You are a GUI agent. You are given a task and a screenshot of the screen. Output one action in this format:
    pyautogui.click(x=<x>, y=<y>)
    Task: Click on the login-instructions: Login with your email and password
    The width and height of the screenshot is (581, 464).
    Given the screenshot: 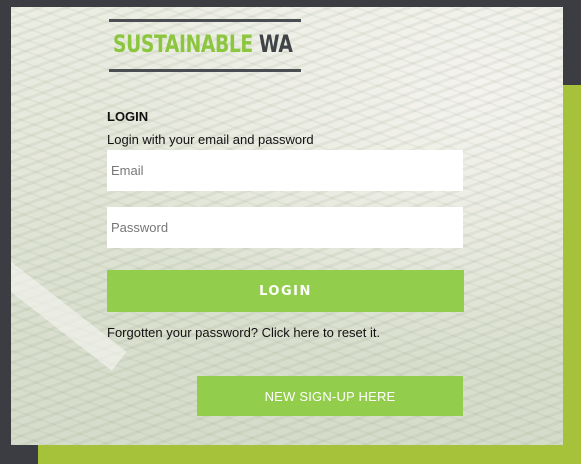 What is the action you would take?
    pyautogui.click(x=210, y=139)
    